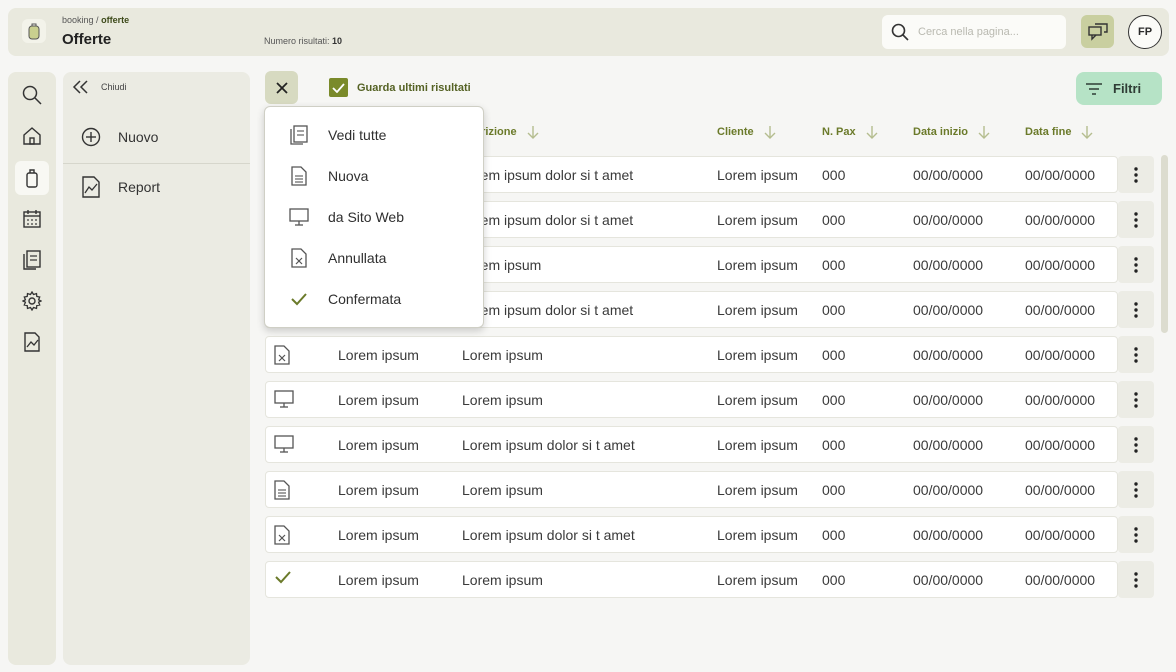 Image resolution: width=1176 pixels, height=672 pixels. What do you see at coordinates (374, 258) in the screenshot?
I see `dropdown-item-annullata: Annullata` at bounding box center [374, 258].